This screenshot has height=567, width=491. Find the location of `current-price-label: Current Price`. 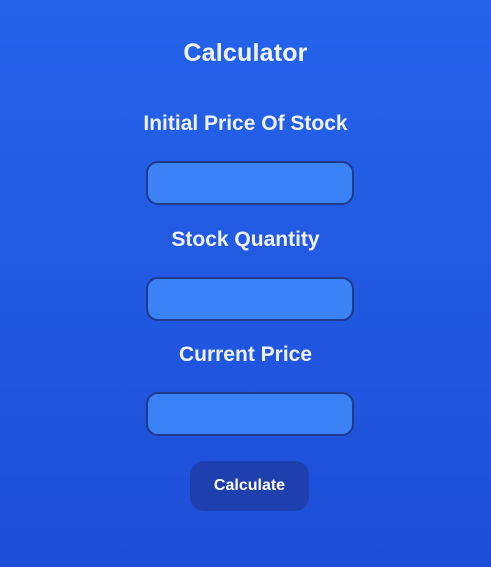

current-price-label: Current Price is located at coordinates (245, 354).